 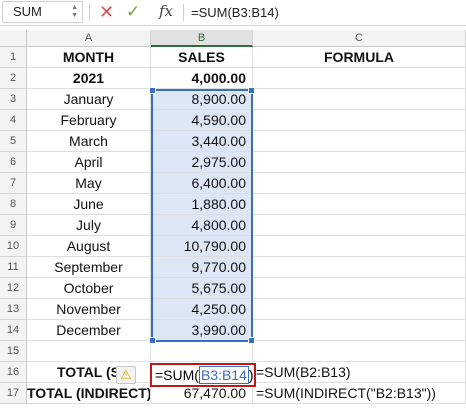 I want to click on row-header: 5, so click(x=13, y=141).